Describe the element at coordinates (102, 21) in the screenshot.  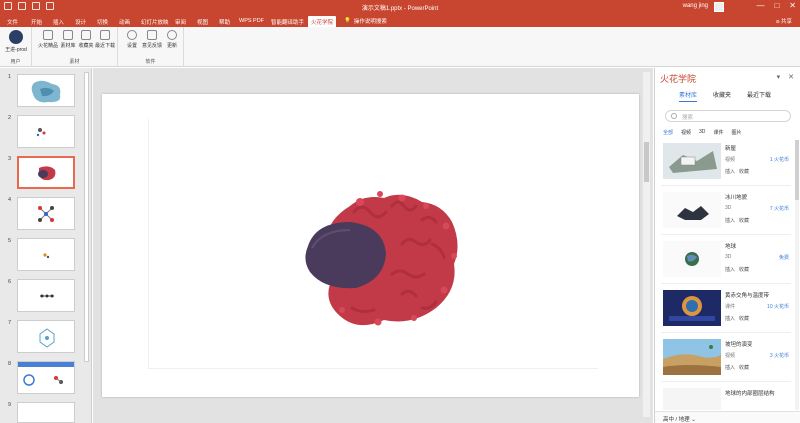
I see `tab-transitions: 切换` at that location.